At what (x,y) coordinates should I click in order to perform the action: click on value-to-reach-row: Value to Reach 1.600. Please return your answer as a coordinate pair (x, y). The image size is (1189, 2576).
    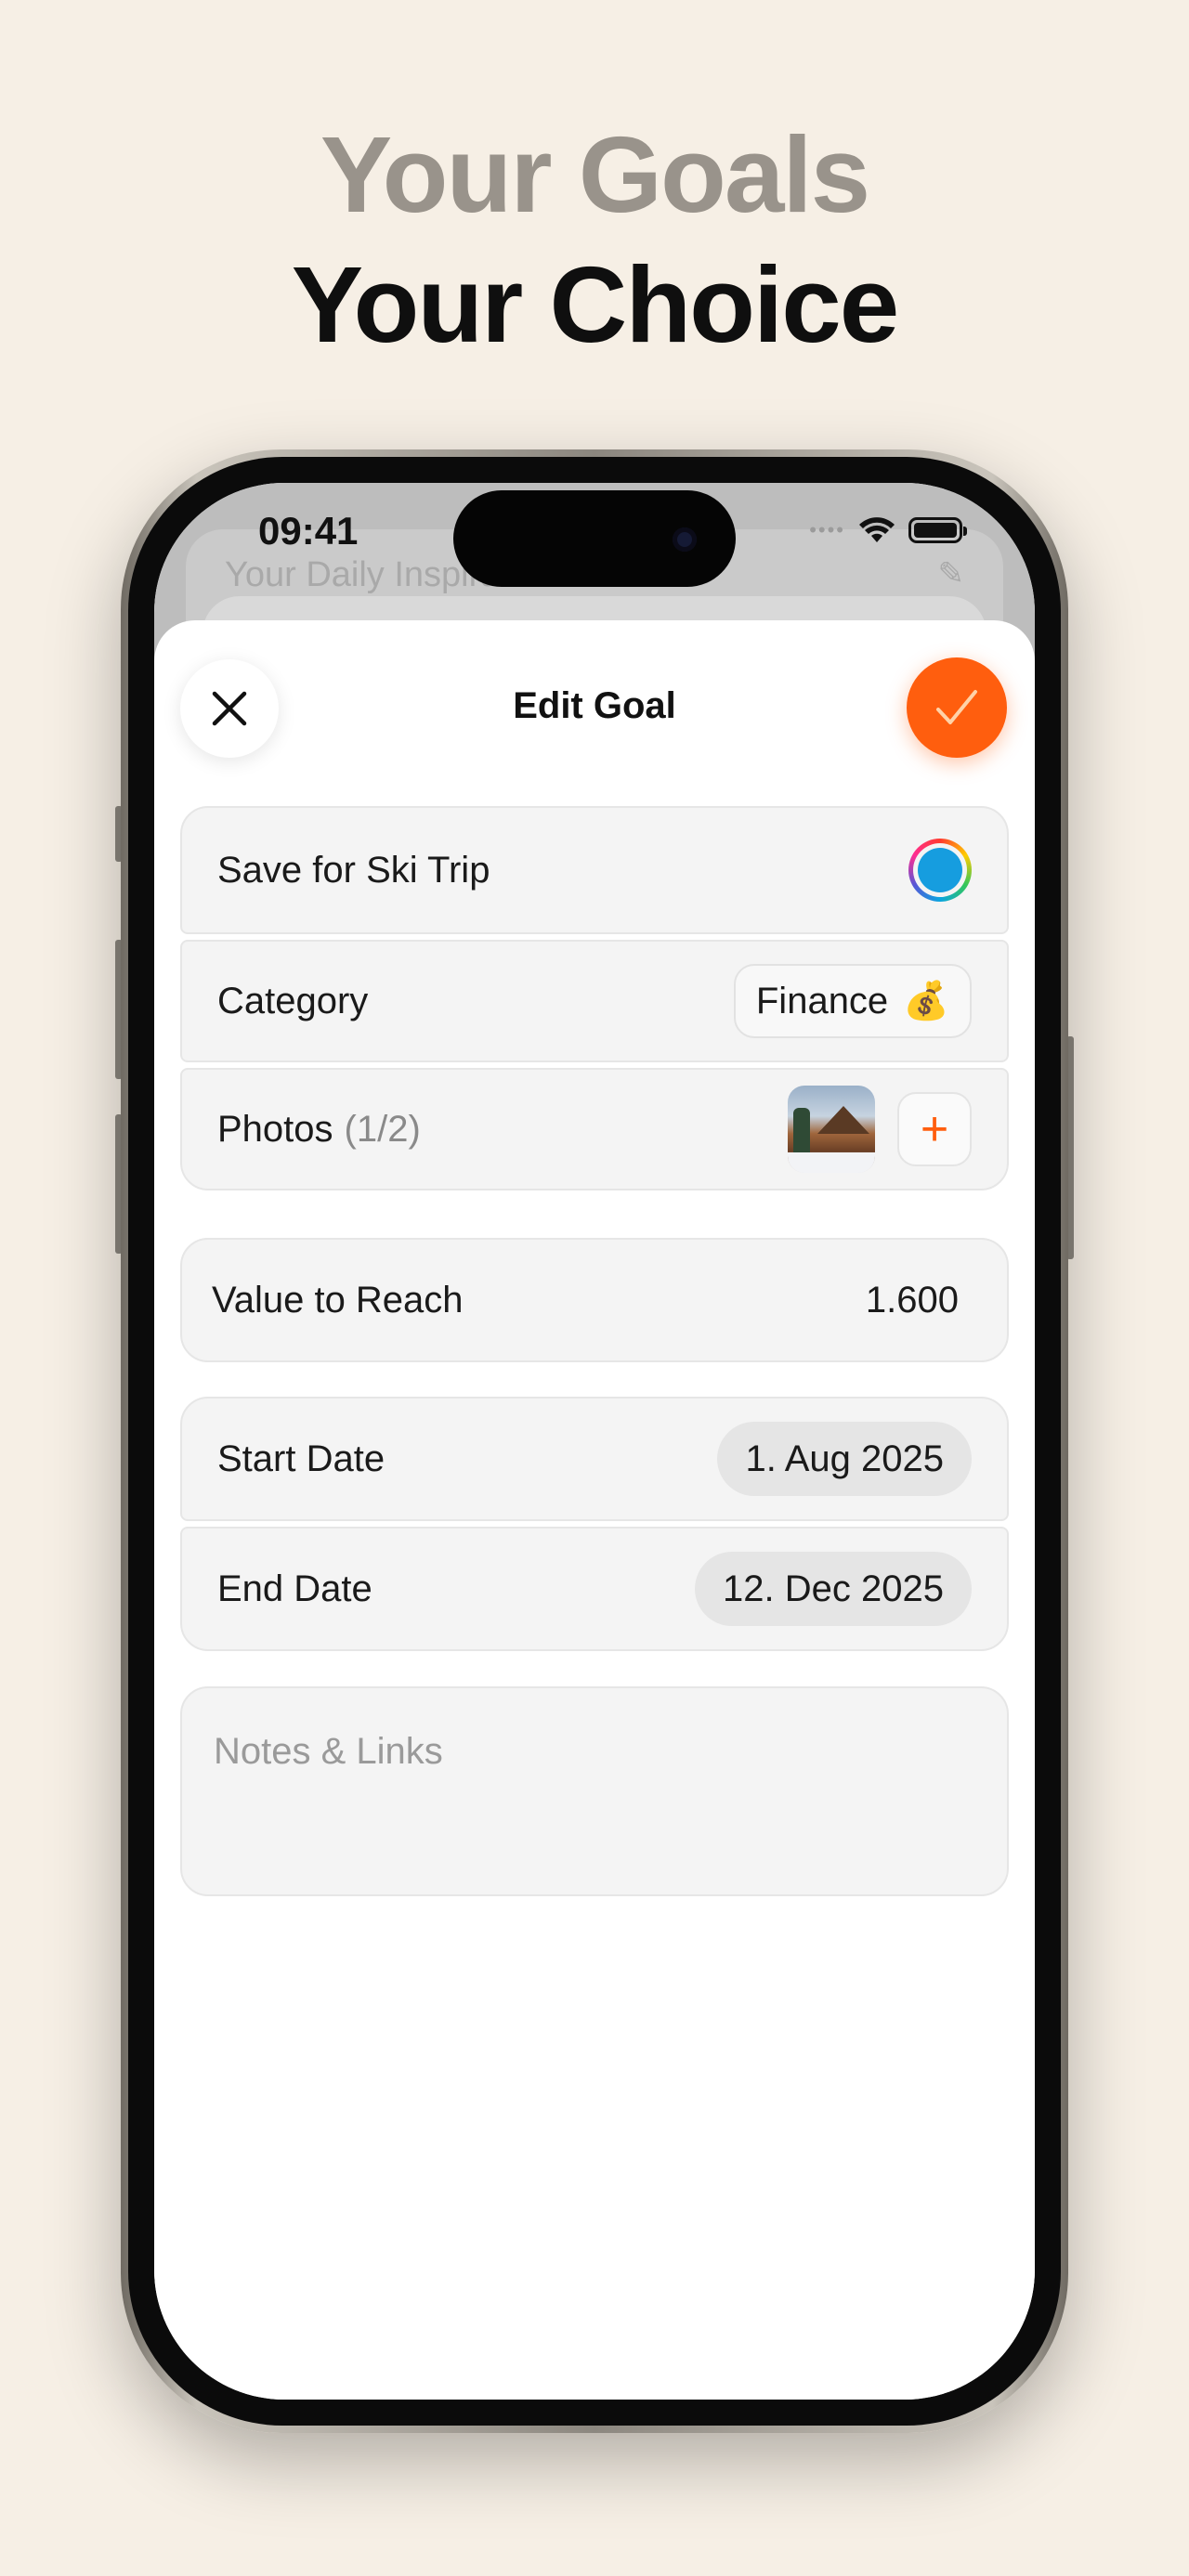
    Looking at the image, I should click on (594, 1300).